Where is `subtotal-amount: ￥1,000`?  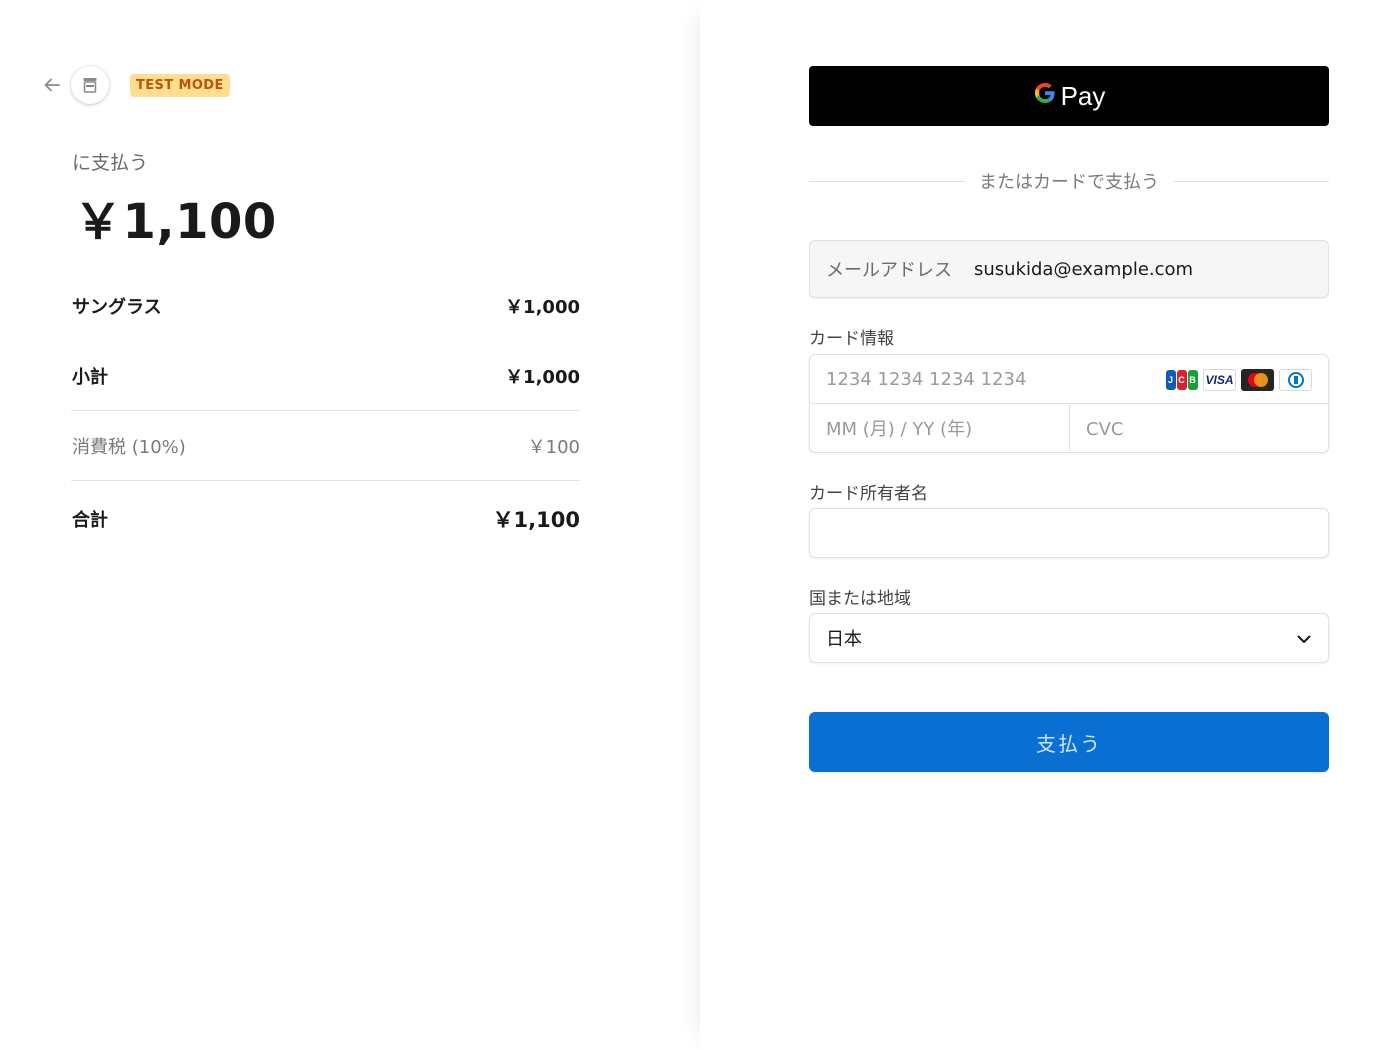 subtotal-amount: ￥1,000 is located at coordinates (542, 377).